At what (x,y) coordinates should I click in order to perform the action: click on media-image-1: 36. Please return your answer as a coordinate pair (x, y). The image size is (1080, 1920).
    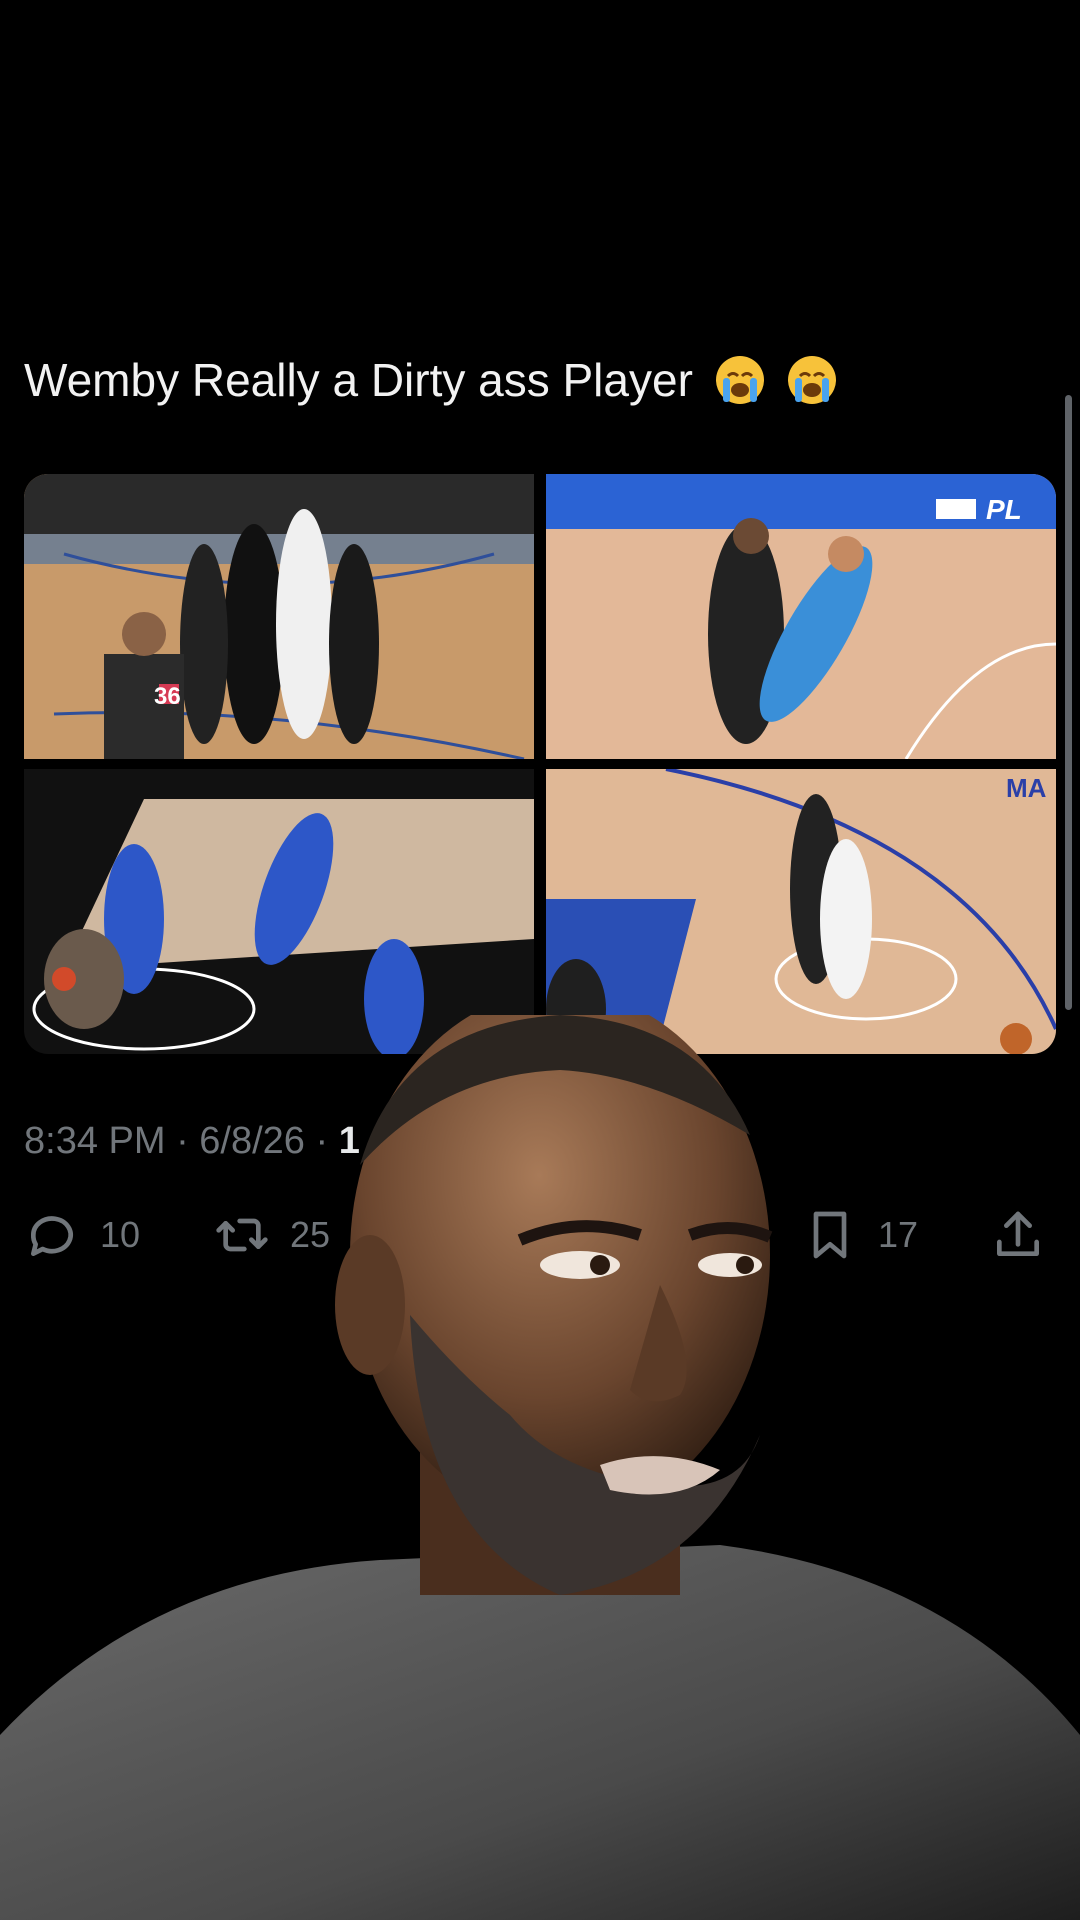
    Looking at the image, I should click on (279, 616).